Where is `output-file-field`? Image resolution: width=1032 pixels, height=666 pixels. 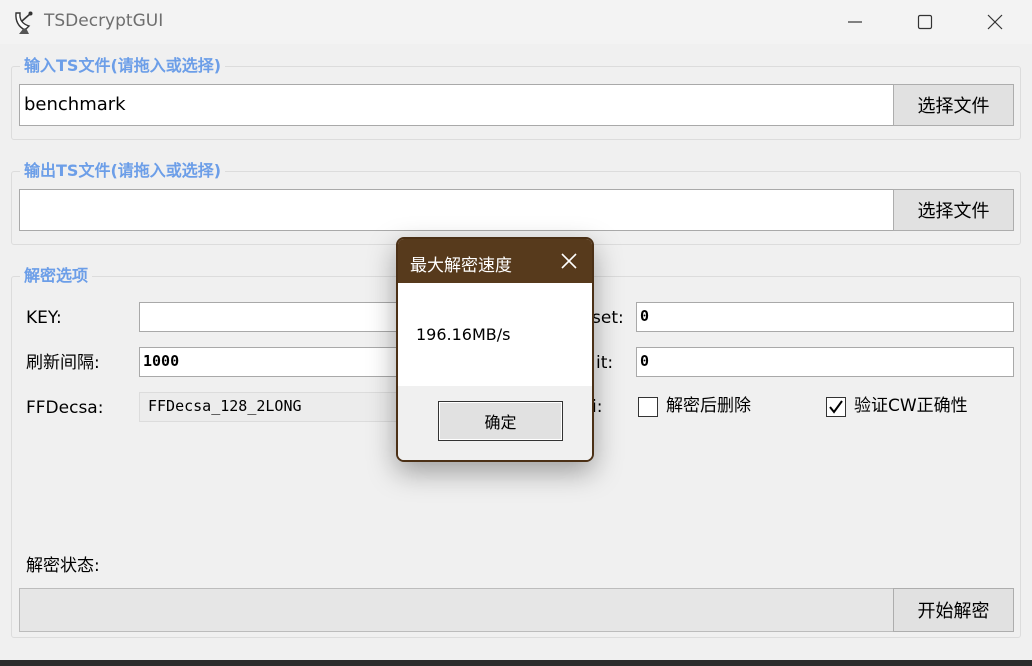 output-file-field is located at coordinates (456, 210).